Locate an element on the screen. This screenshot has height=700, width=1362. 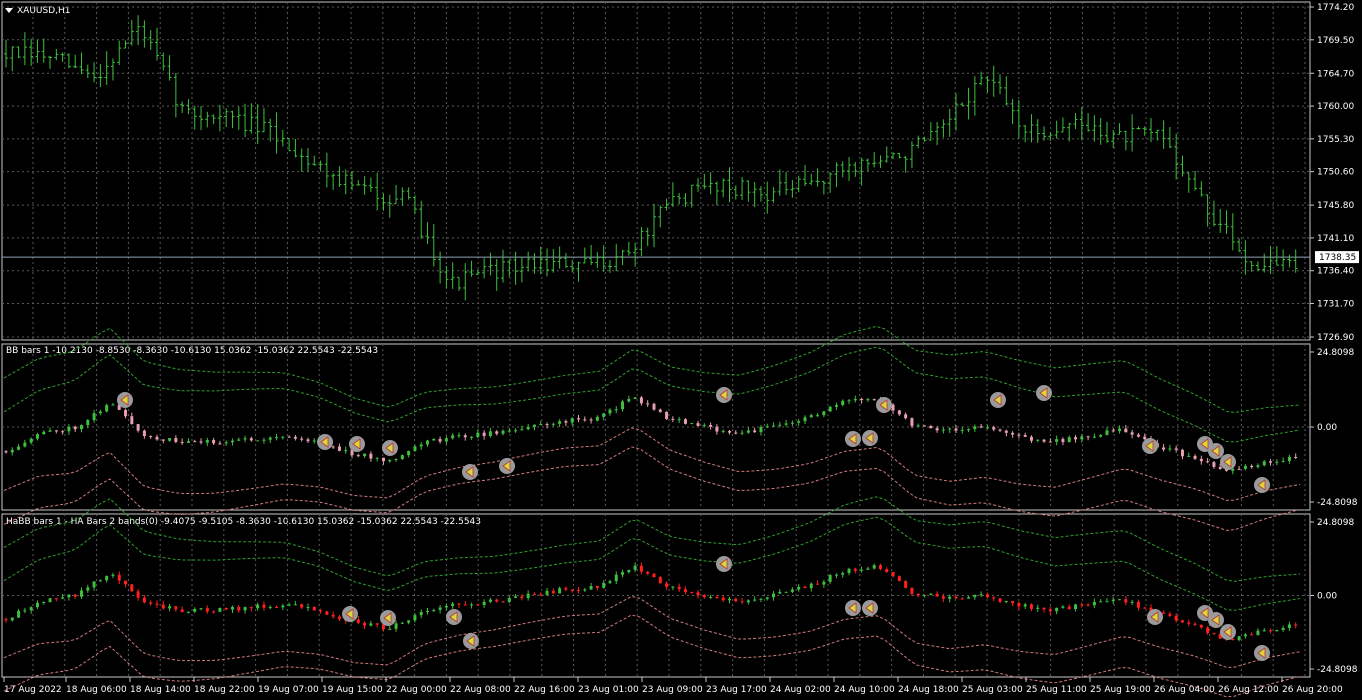
x-tick-label: 25 Aug 11:00 is located at coordinates (1056, 690).